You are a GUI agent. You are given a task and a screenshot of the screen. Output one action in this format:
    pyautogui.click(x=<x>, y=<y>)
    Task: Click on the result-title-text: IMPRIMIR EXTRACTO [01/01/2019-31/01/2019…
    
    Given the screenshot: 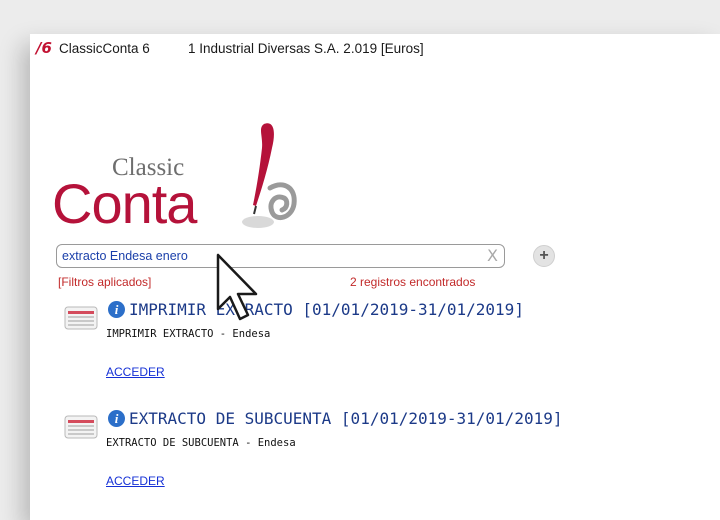 What is the action you would take?
    pyautogui.click(x=326, y=309)
    